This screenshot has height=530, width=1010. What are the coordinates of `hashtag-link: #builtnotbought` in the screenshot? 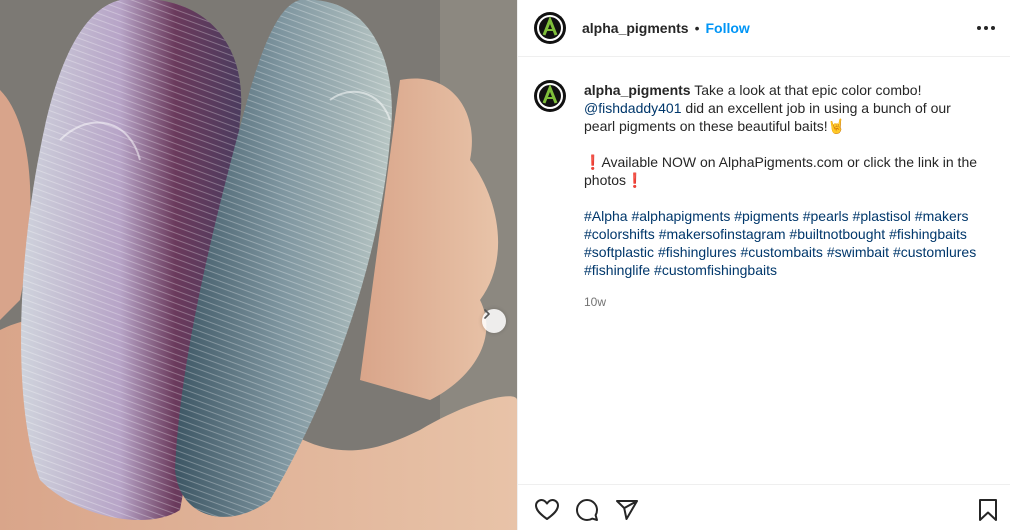 It's located at (837, 234).